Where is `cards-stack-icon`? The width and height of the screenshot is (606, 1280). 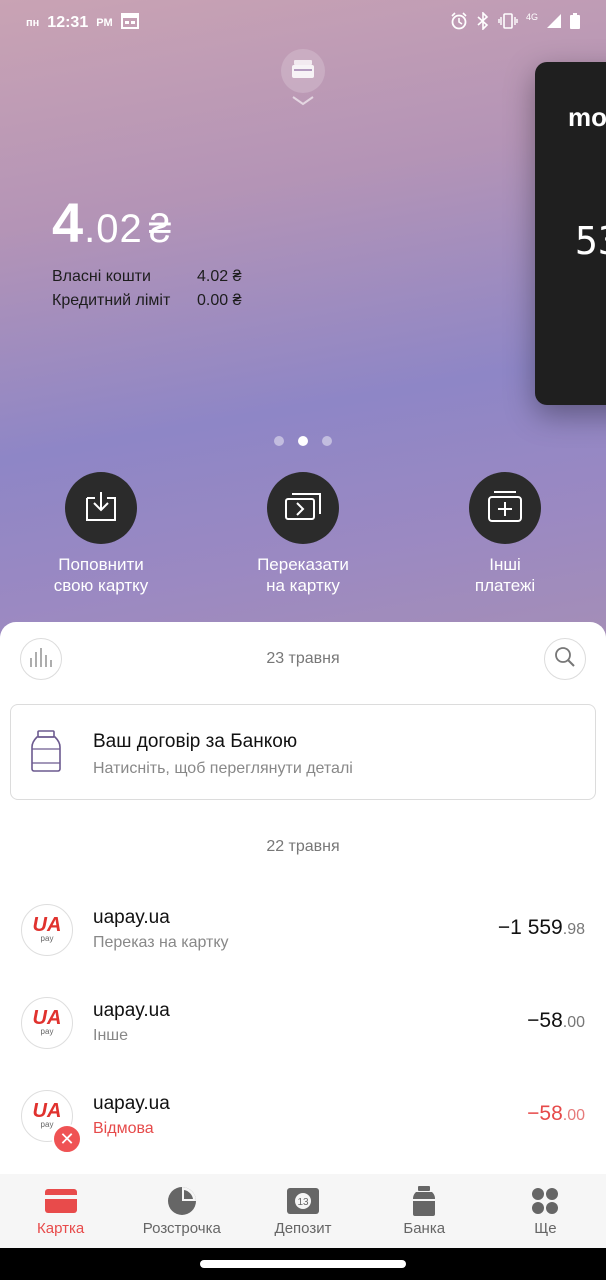 cards-stack-icon is located at coordinates (303, 71).